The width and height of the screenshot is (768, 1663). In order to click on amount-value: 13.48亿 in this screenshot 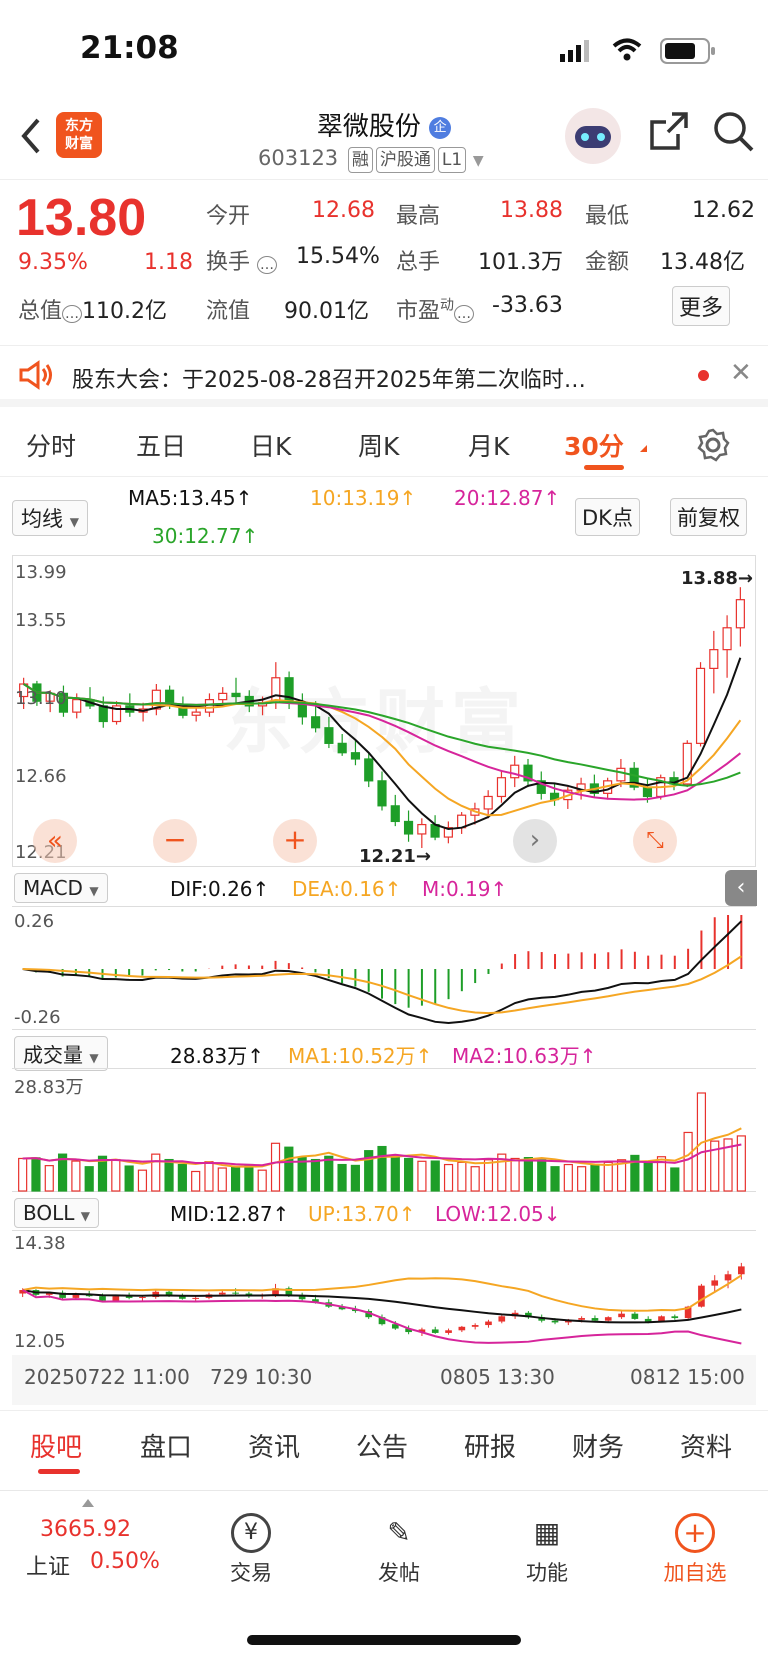, I will do `click(702, 262)`.